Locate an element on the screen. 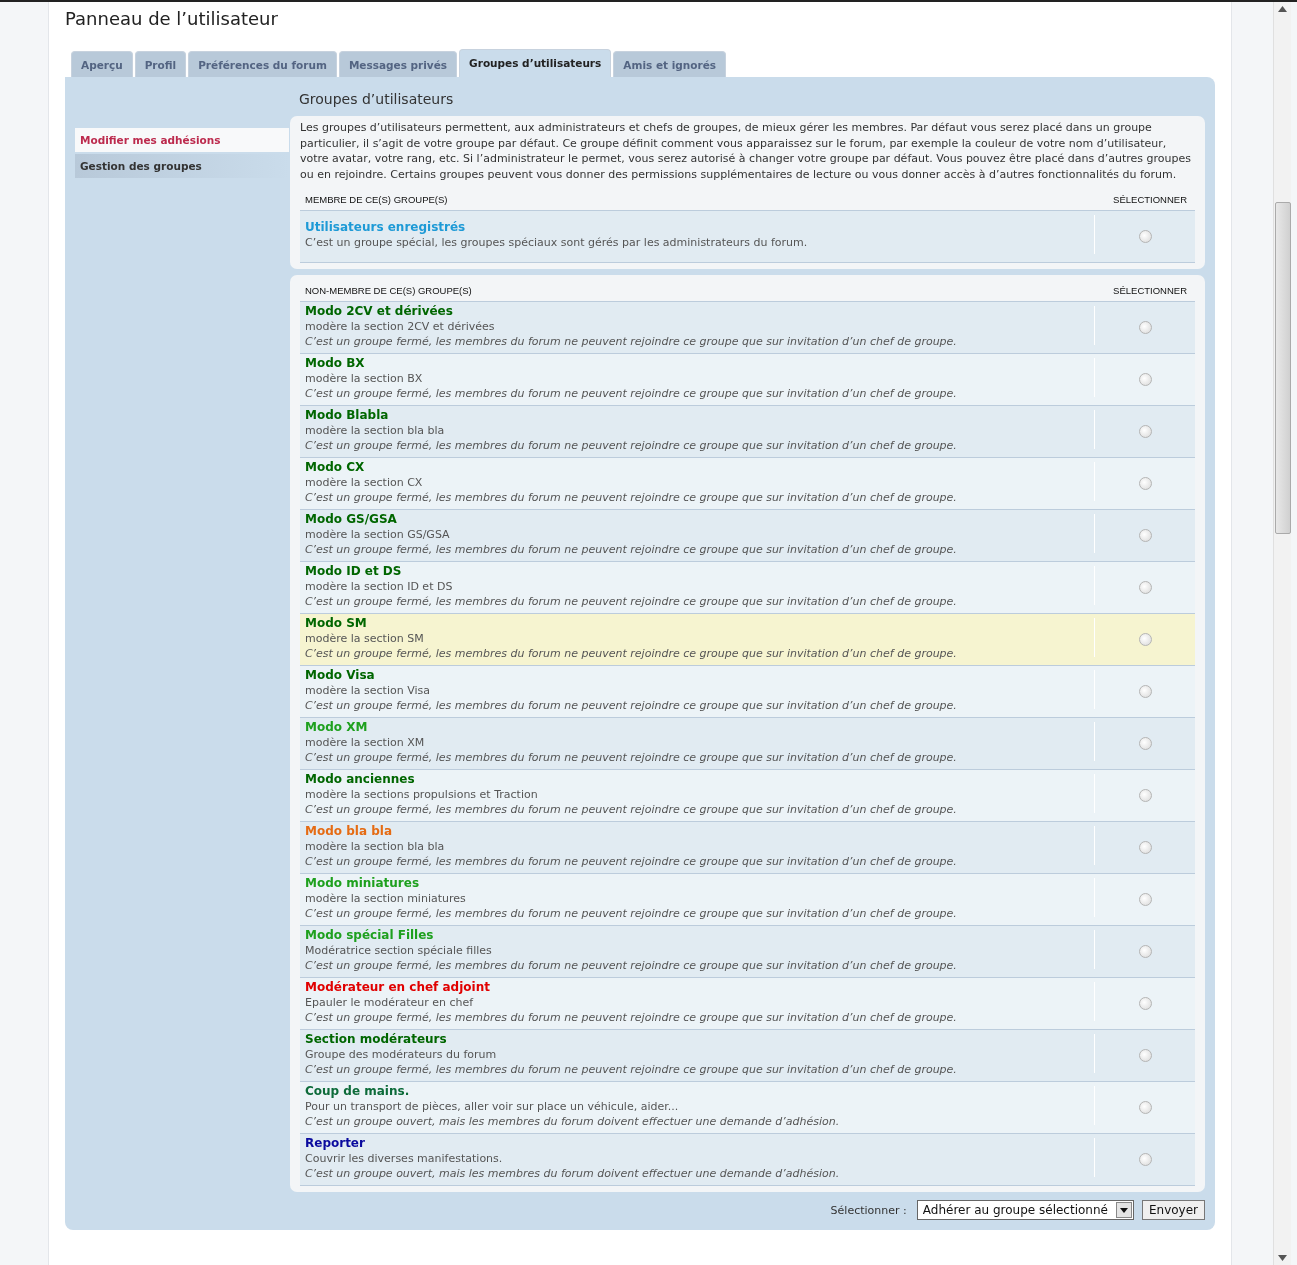 The height and width of the screenshot is (1265, 1297). group-description: modère la section BX is located at coordinates (364, 378).